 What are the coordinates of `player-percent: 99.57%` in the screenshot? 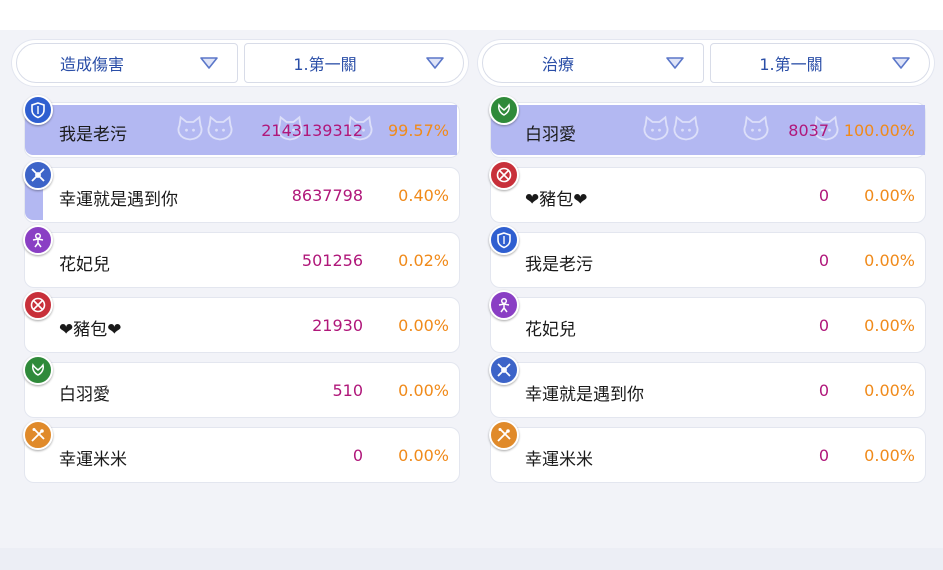 It's located at (418, 130).